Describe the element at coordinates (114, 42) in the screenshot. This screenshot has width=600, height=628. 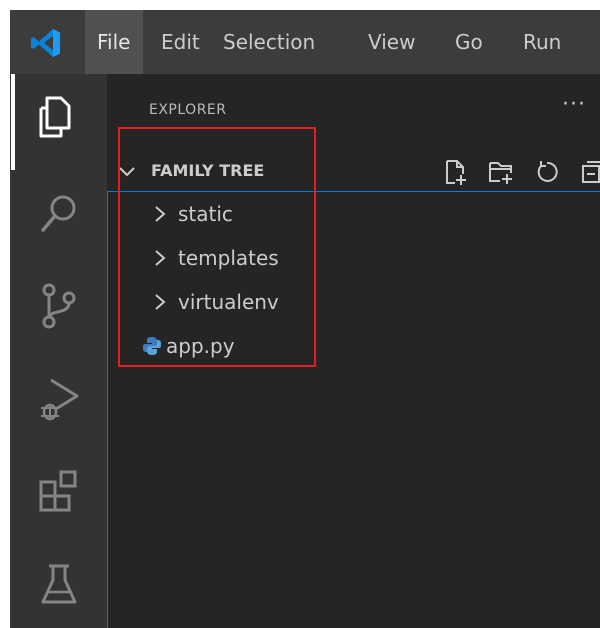
I see `menu-file: File` at that location.